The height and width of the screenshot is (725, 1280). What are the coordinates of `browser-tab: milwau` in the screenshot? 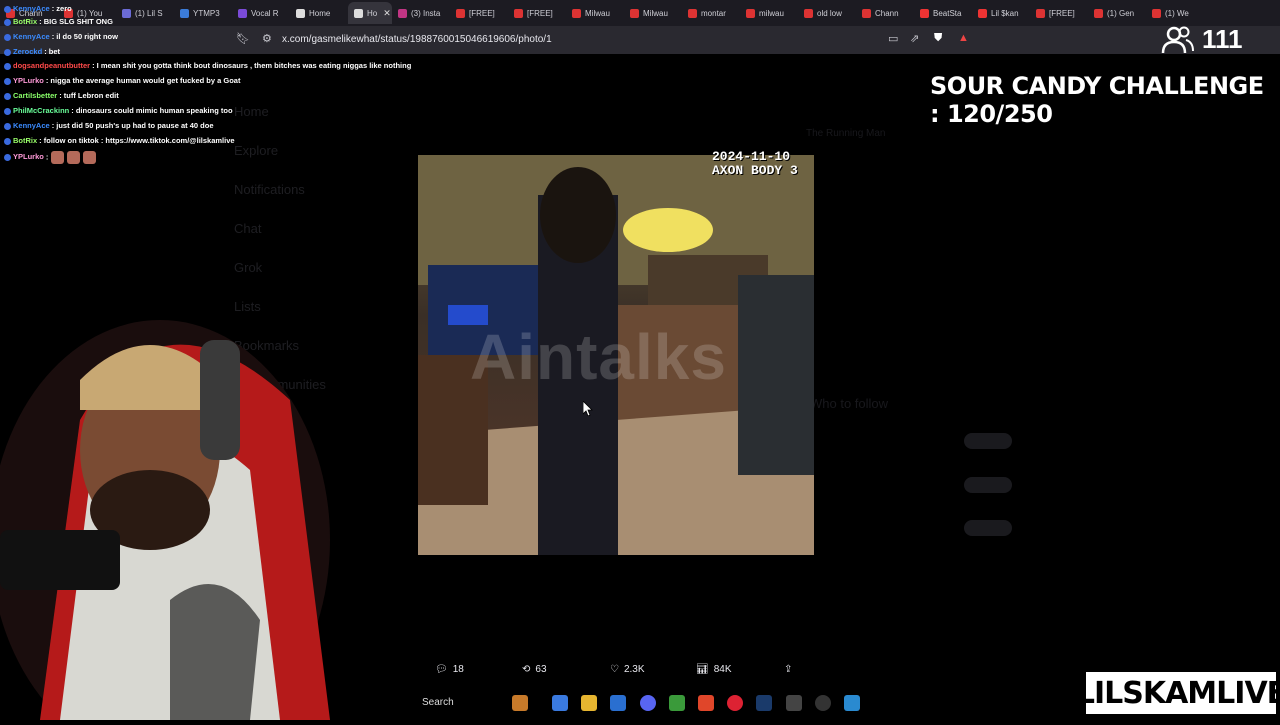 It's located at (769, 13).